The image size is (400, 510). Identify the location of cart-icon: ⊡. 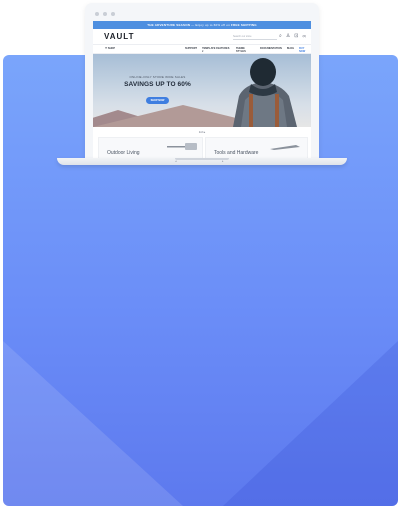
(296, 36).